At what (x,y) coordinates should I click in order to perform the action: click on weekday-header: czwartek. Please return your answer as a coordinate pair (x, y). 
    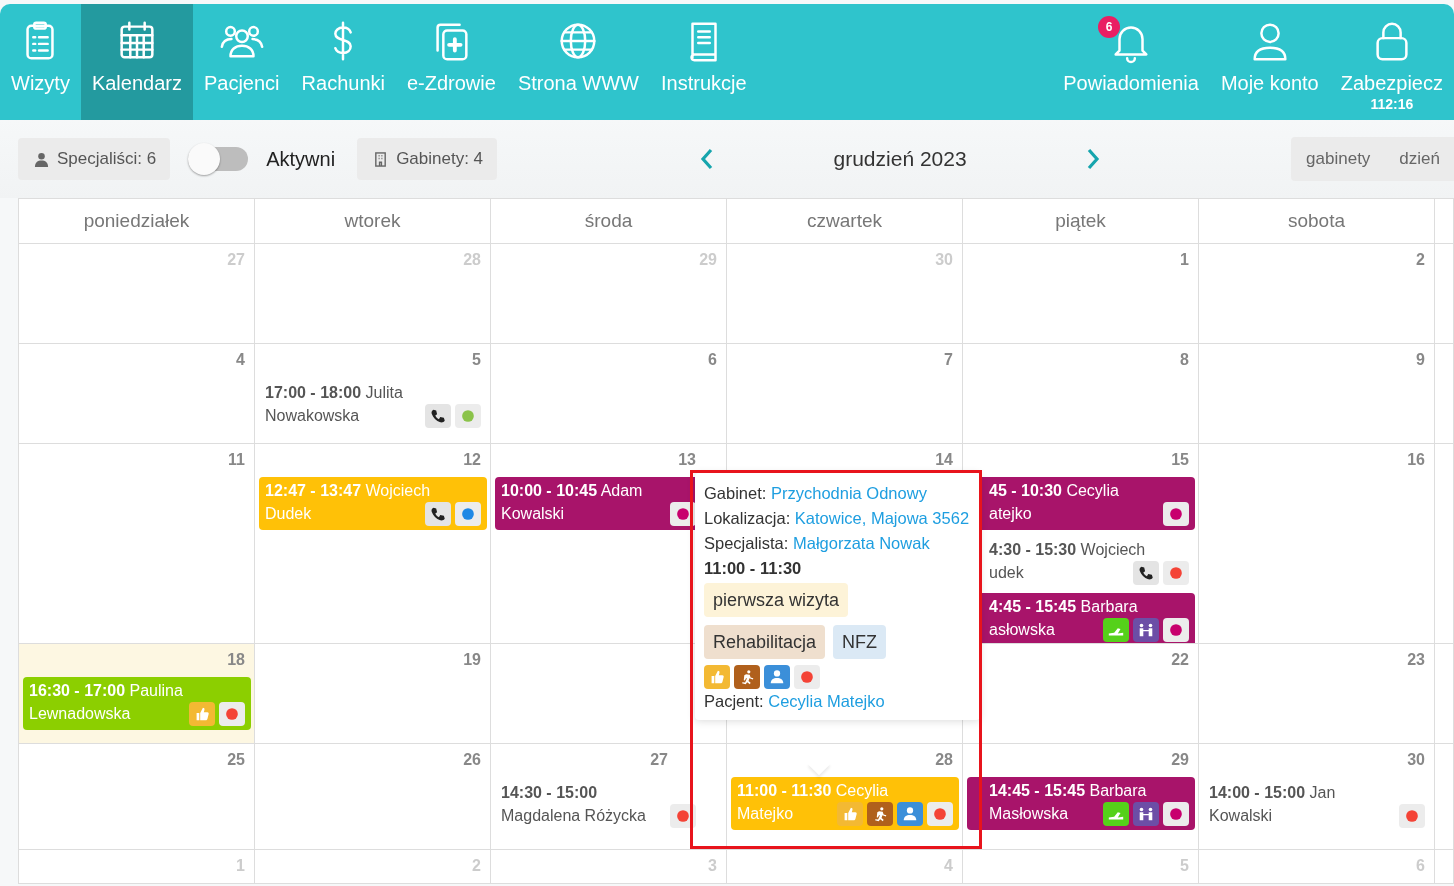
    Looking at the image, I should click on (844, 221).